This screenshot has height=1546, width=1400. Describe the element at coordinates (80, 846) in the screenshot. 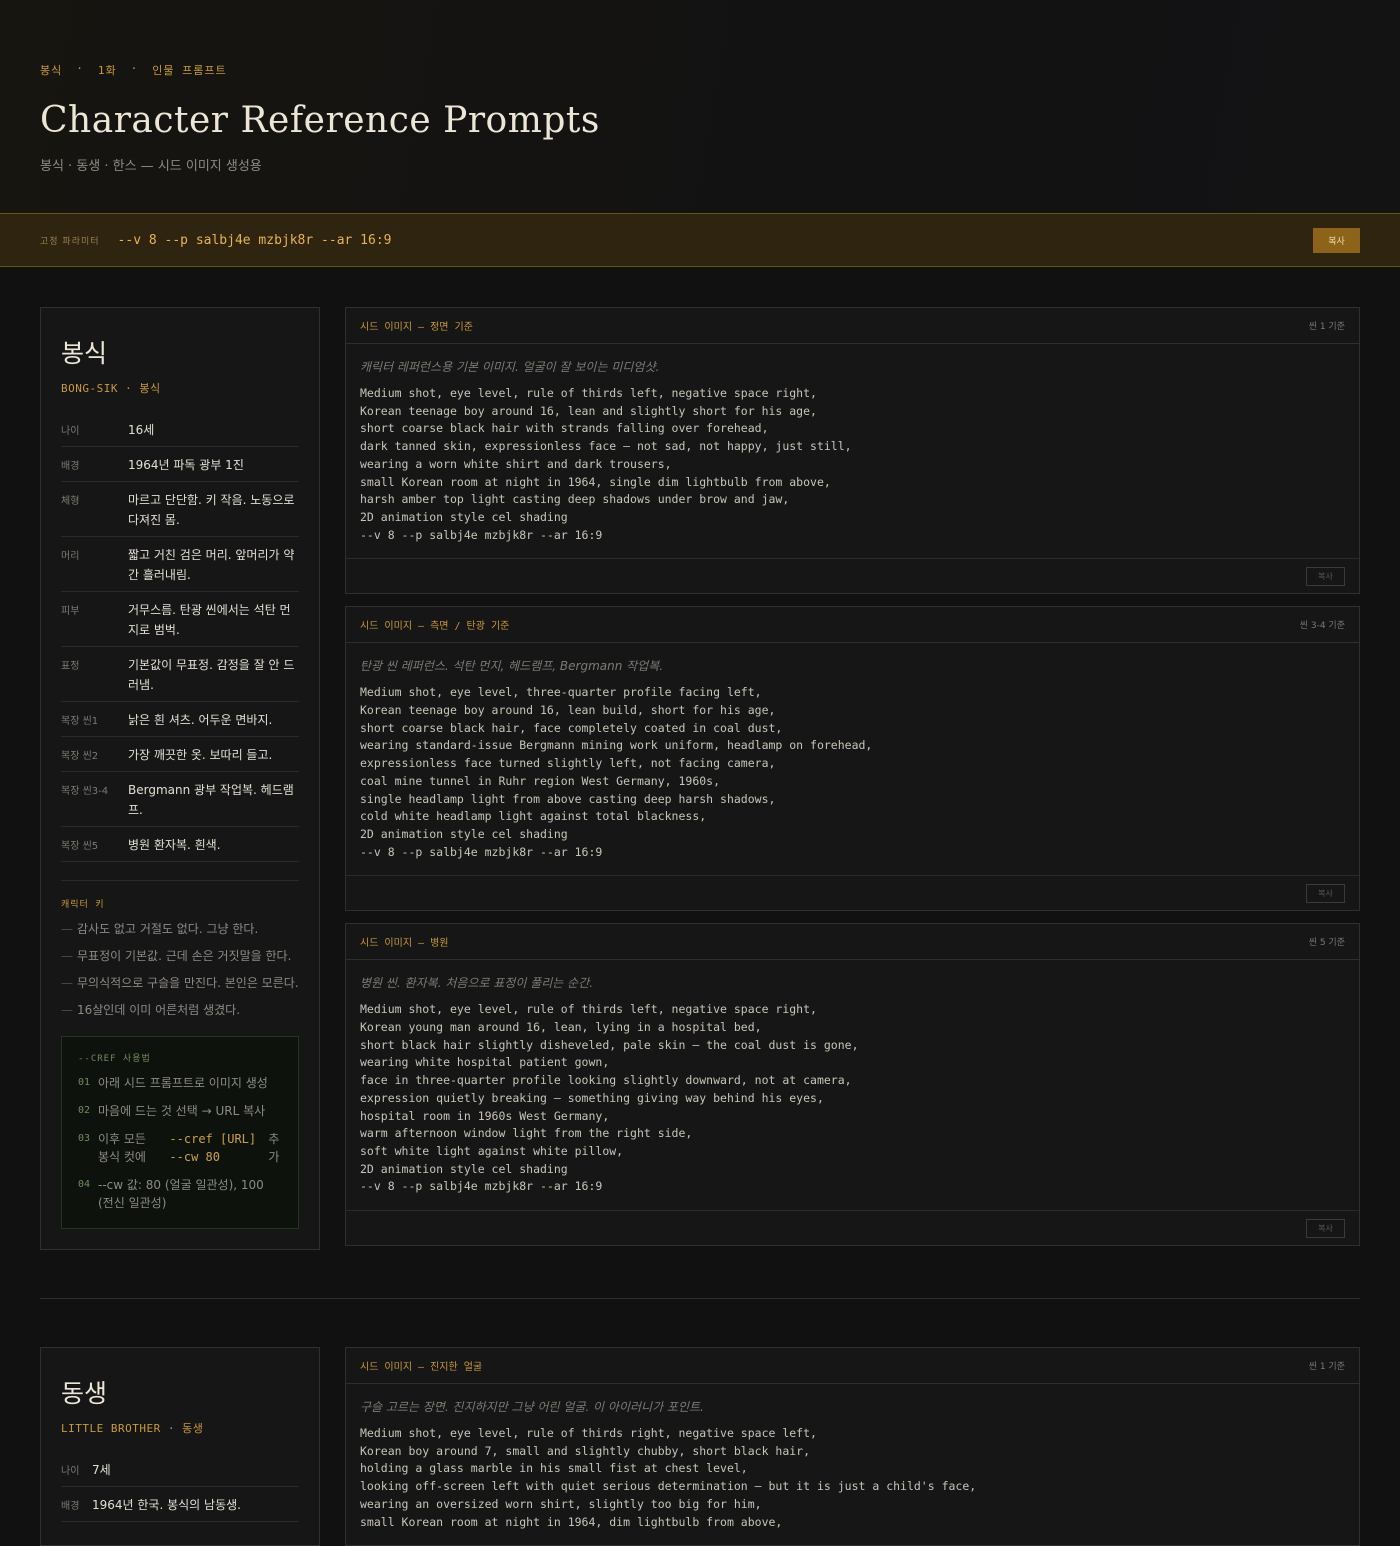

I see `attribute-key: 복장 씬5` at that location.